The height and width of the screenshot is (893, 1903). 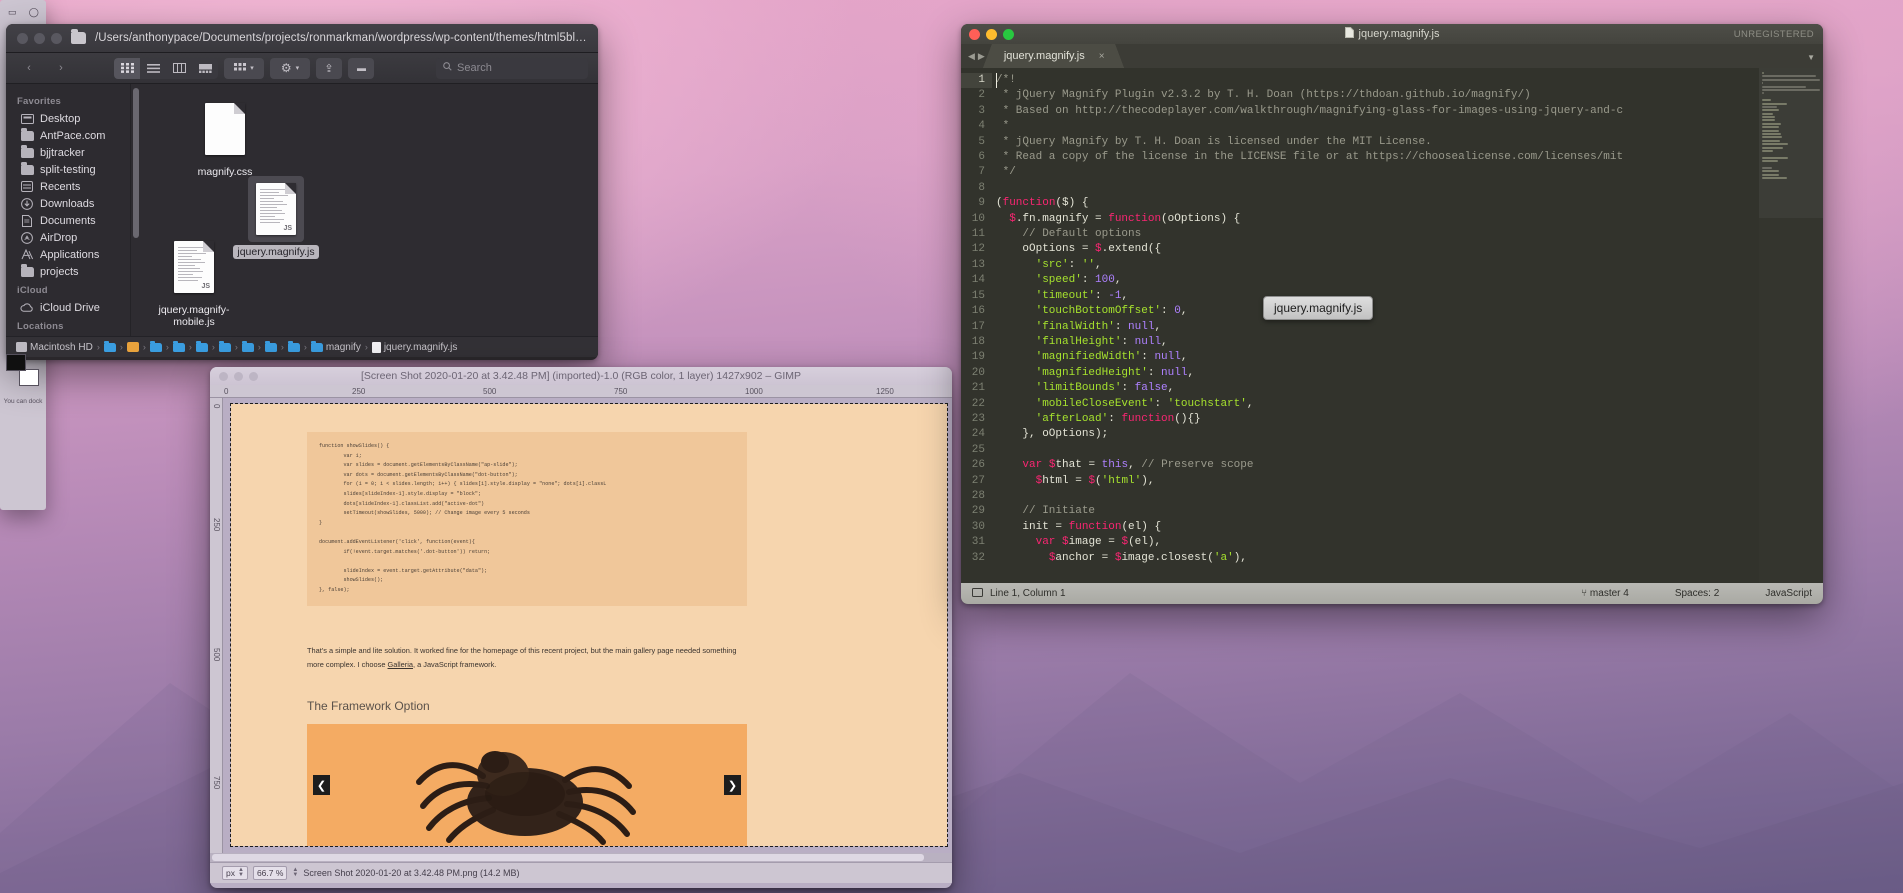 I want to click on syntax-setting: JavaScript, so click(x=1788, y=593).